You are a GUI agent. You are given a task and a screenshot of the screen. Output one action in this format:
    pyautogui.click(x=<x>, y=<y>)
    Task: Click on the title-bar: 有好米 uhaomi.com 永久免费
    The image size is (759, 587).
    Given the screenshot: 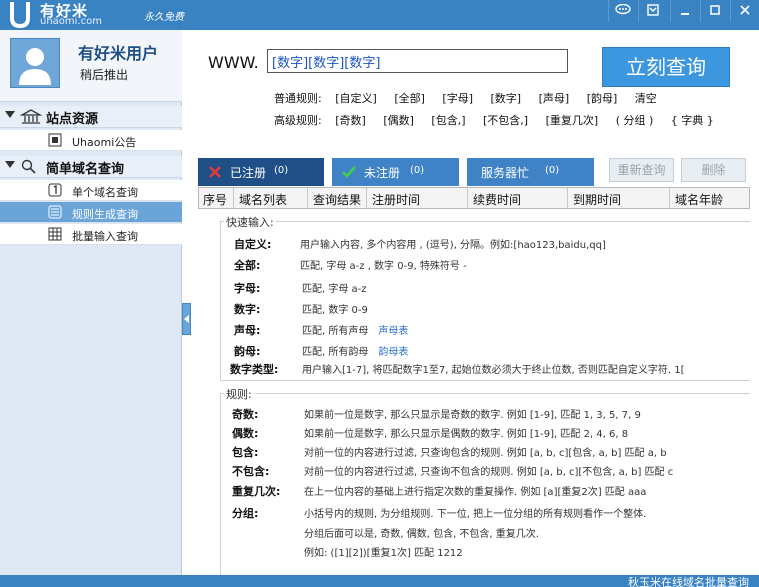 What is the action you would take?
    pyautogui.click(x=379, y=15)
    